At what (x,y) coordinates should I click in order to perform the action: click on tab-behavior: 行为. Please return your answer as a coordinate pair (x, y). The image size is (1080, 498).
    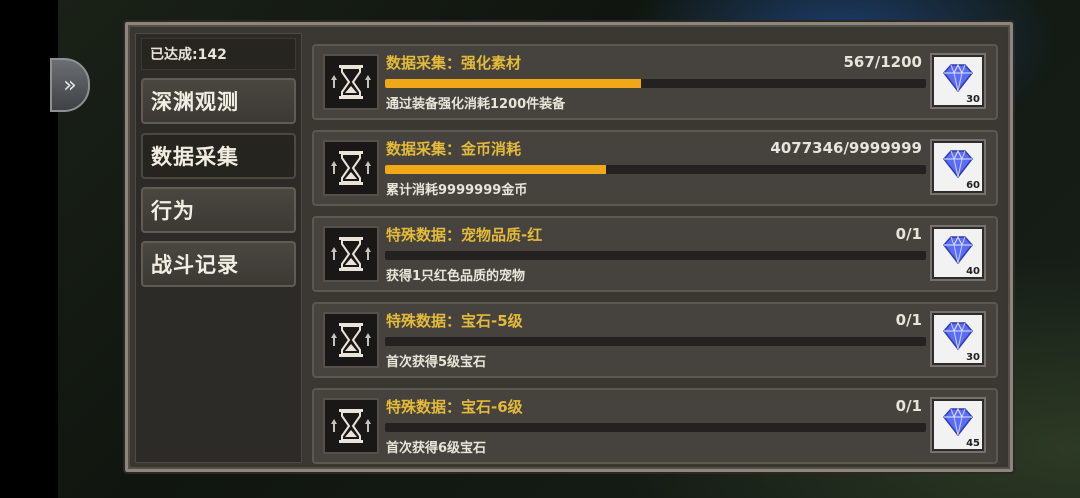
    Looking at the image, I should click on (218, 210).